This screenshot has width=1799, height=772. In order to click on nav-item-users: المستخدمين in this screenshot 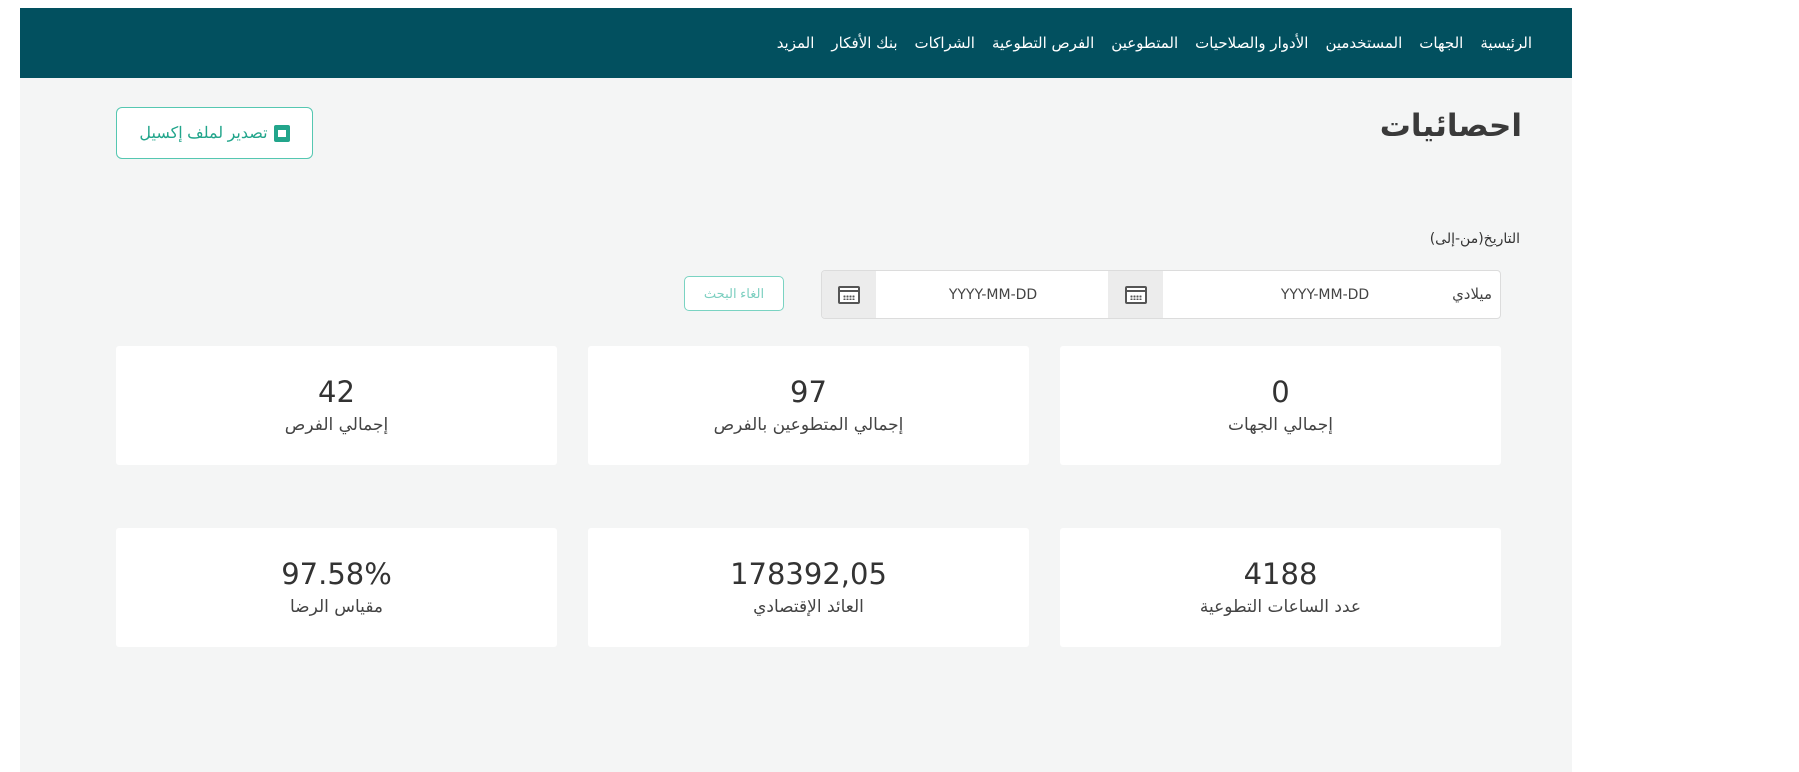, I will do `click(1363, 43)`.